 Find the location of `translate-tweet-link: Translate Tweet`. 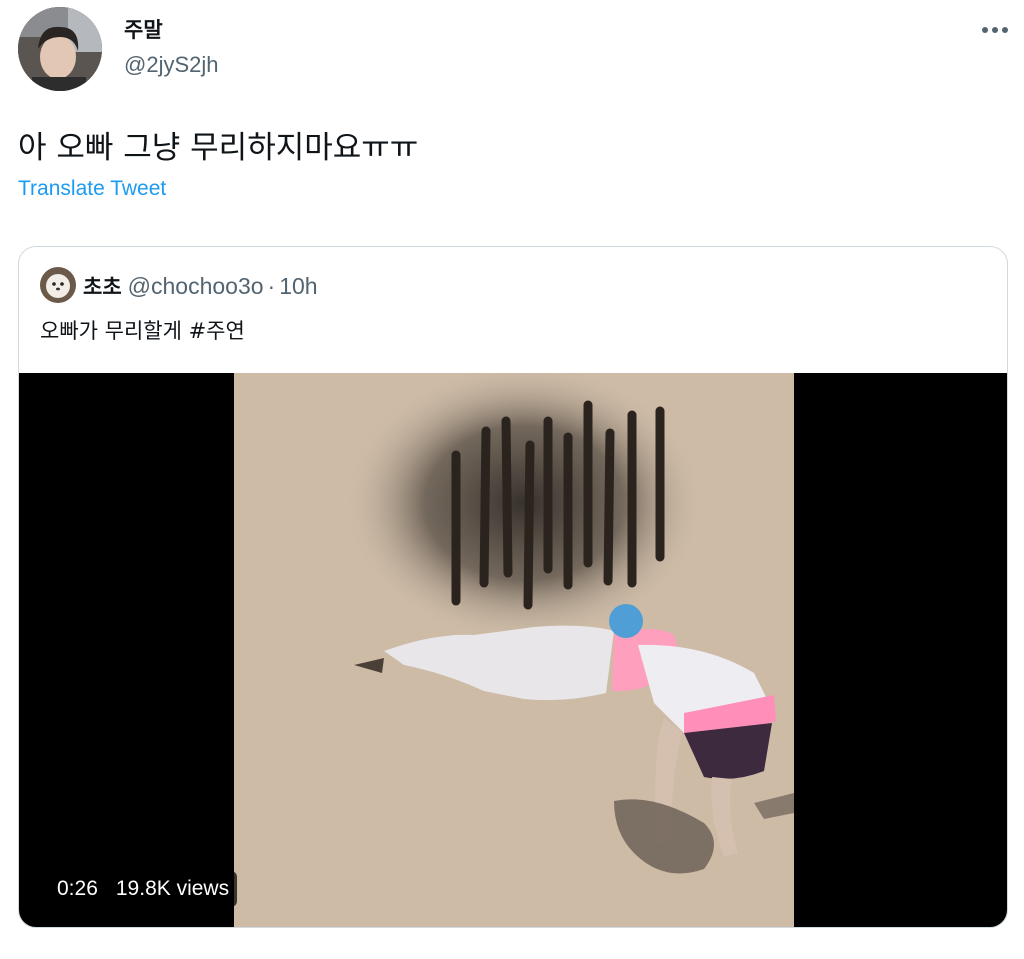

translate-tweet-link: Translate Tweet is located at coordinates (92, 189).